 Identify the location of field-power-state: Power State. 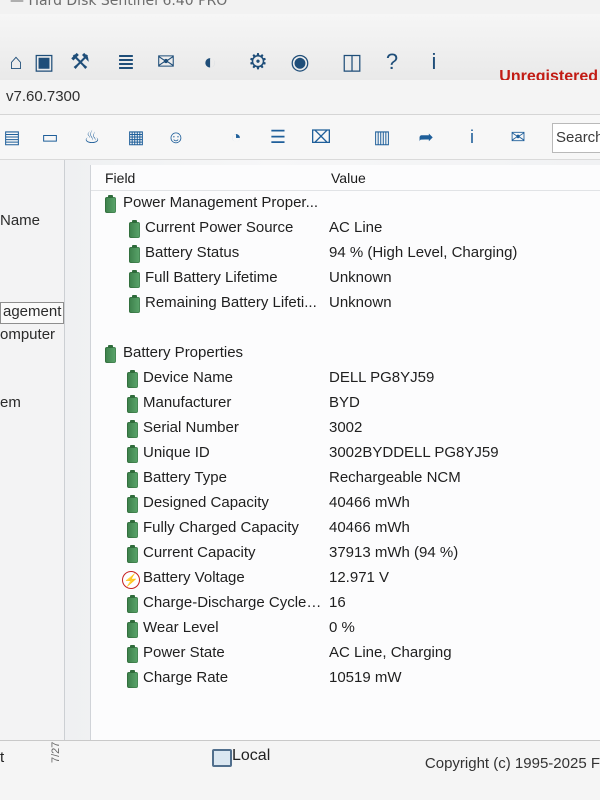
(184, 652).